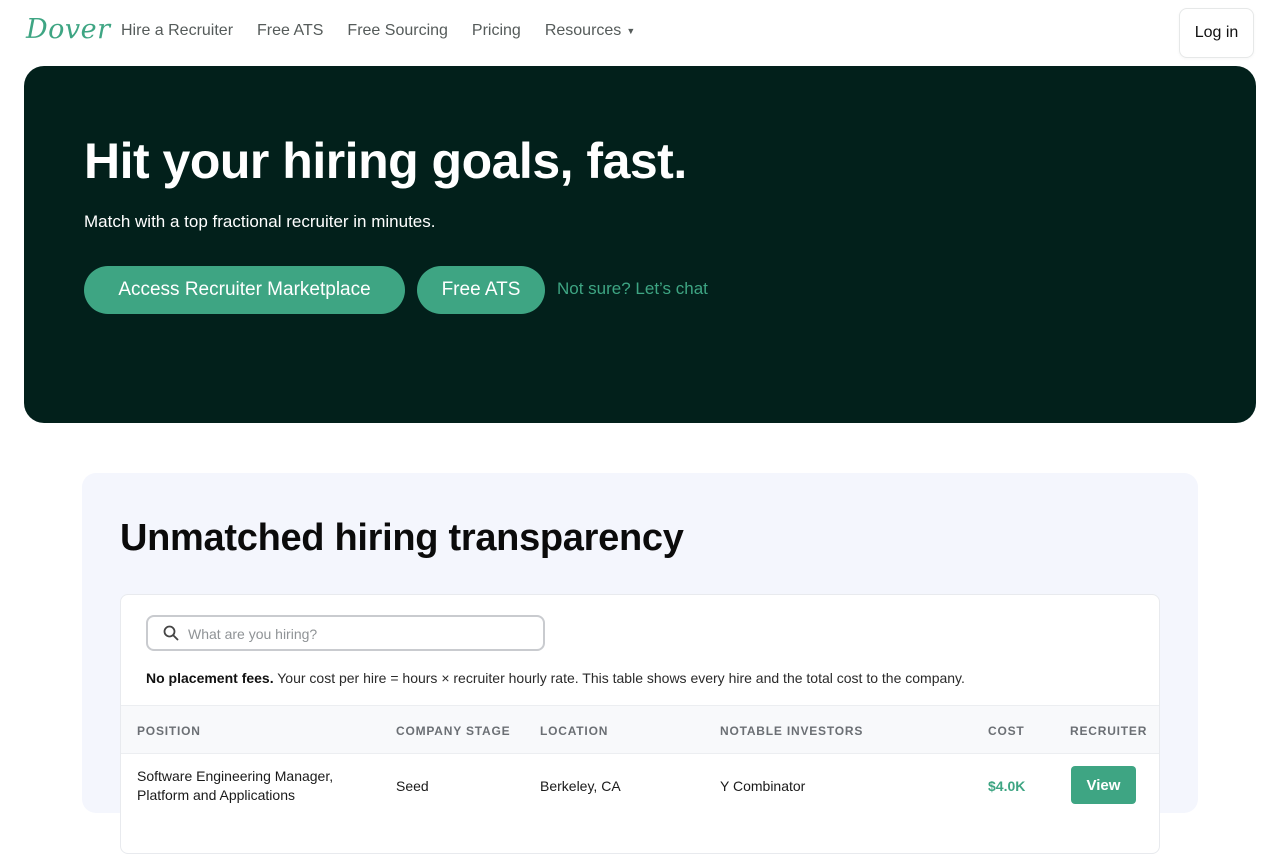 The image size is (1280, 854). I want to click on search-box, so click(345, 633).